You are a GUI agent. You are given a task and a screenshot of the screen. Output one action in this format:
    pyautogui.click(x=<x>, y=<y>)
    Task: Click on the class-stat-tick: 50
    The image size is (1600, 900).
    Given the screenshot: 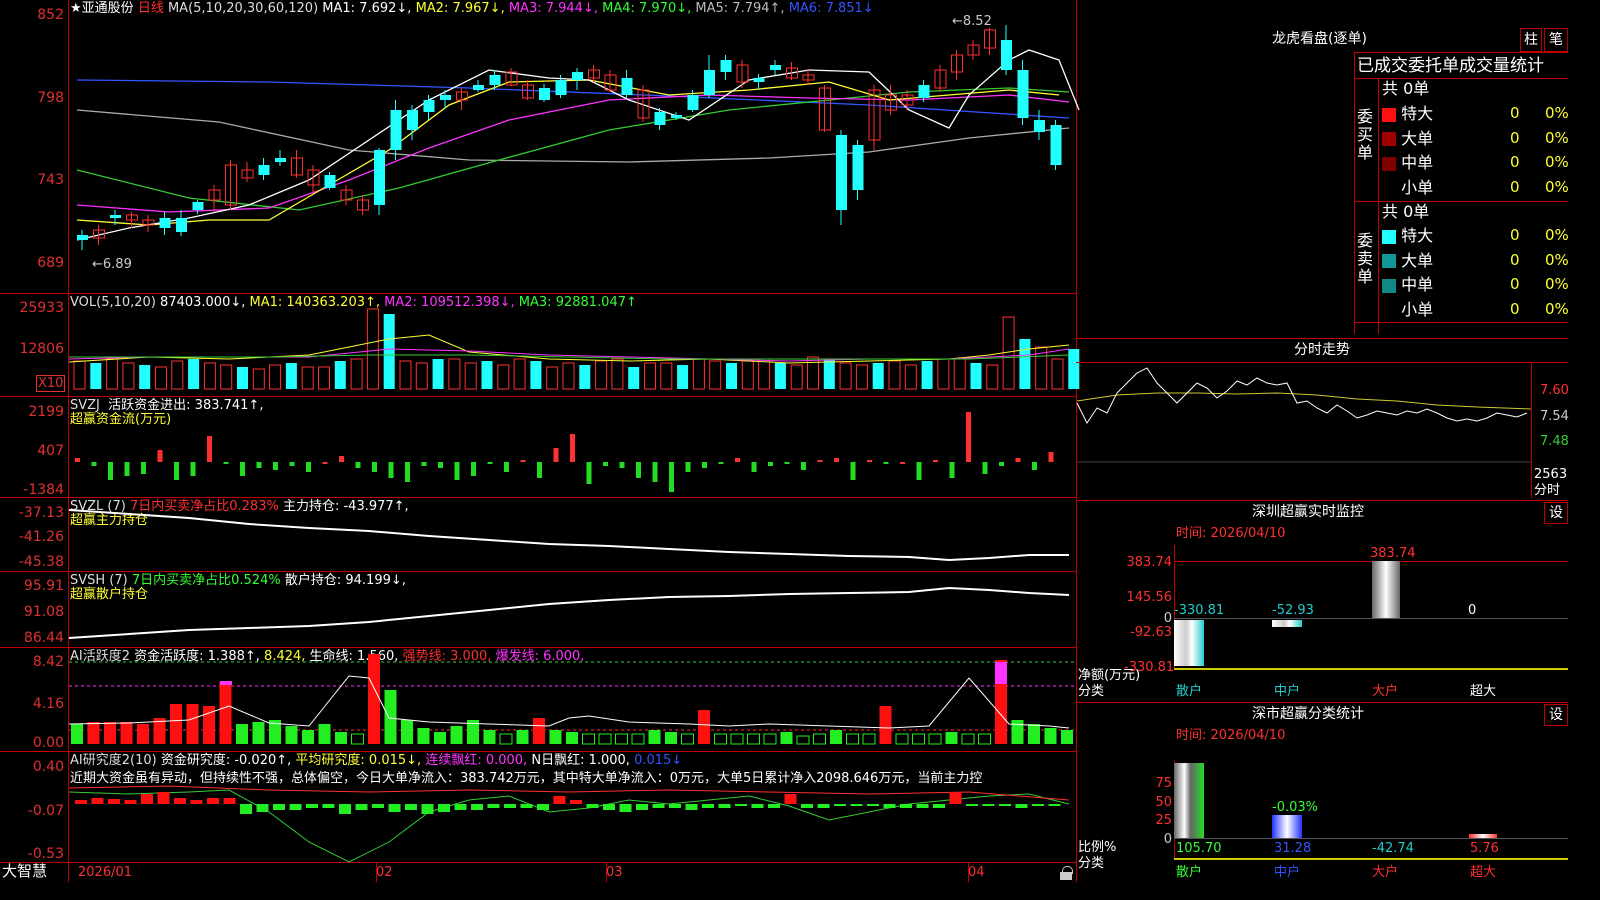 What is the action you would take?
    pyautogui.click(x=1163, y=802)
    